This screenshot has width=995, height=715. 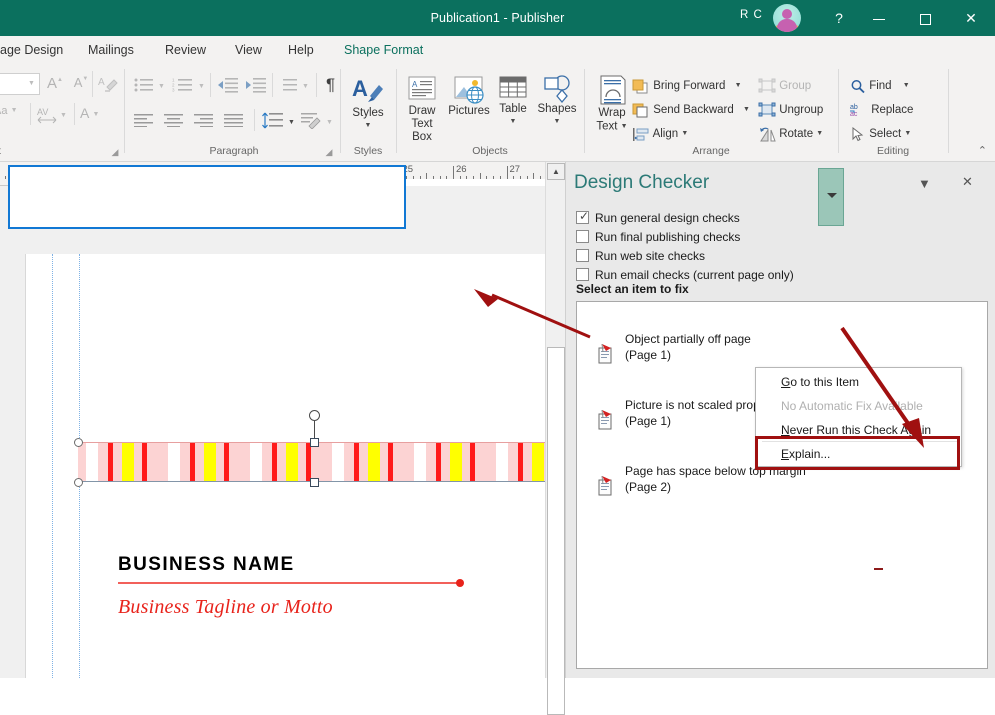 I want to click on collapse-ribbon-button: ⌃, so click(x=982, y=150).